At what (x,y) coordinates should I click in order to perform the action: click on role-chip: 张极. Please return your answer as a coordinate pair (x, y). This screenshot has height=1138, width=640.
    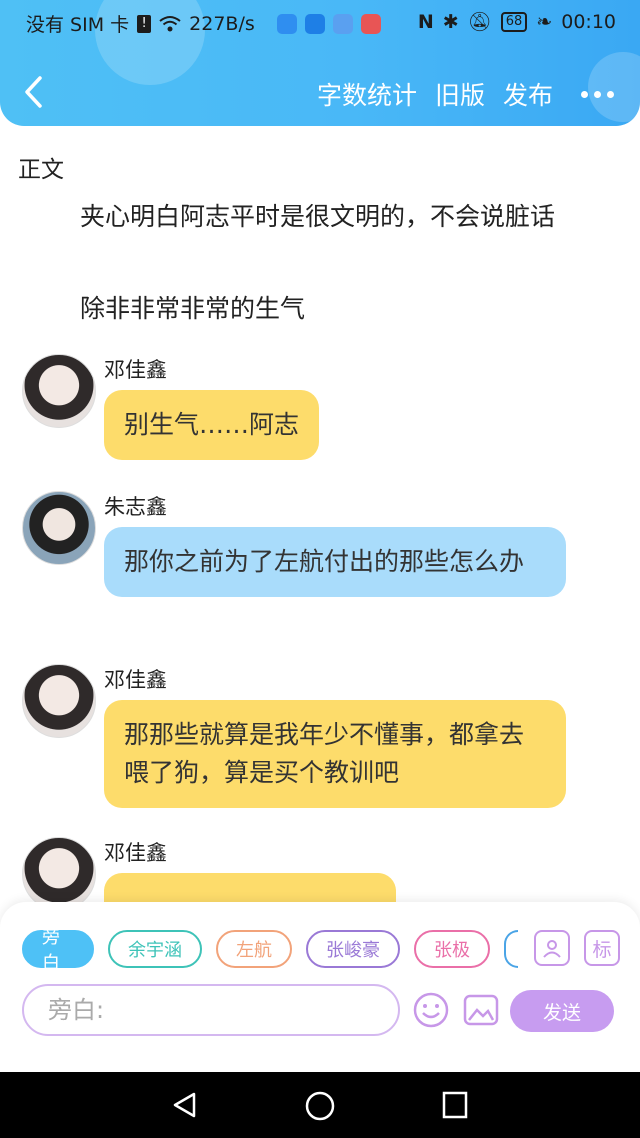
    Looking at the image, I should click on (452, 949).